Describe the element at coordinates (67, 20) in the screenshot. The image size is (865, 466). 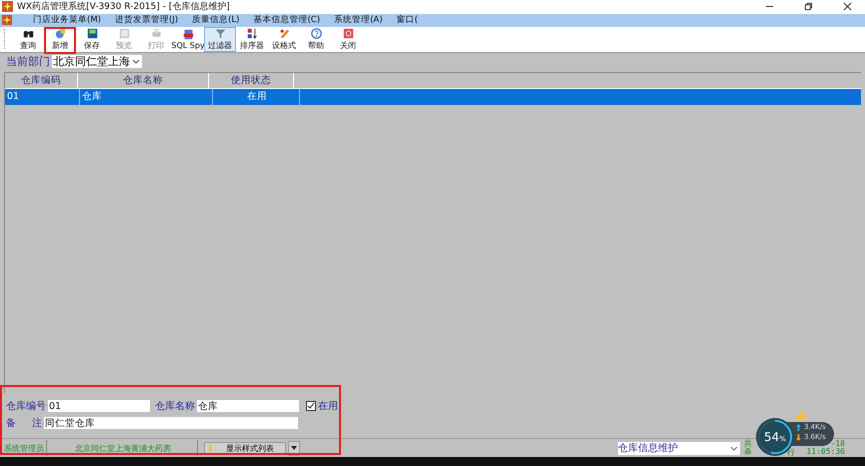
I see `menu-item: 门店业务菜单(M)` at that location.